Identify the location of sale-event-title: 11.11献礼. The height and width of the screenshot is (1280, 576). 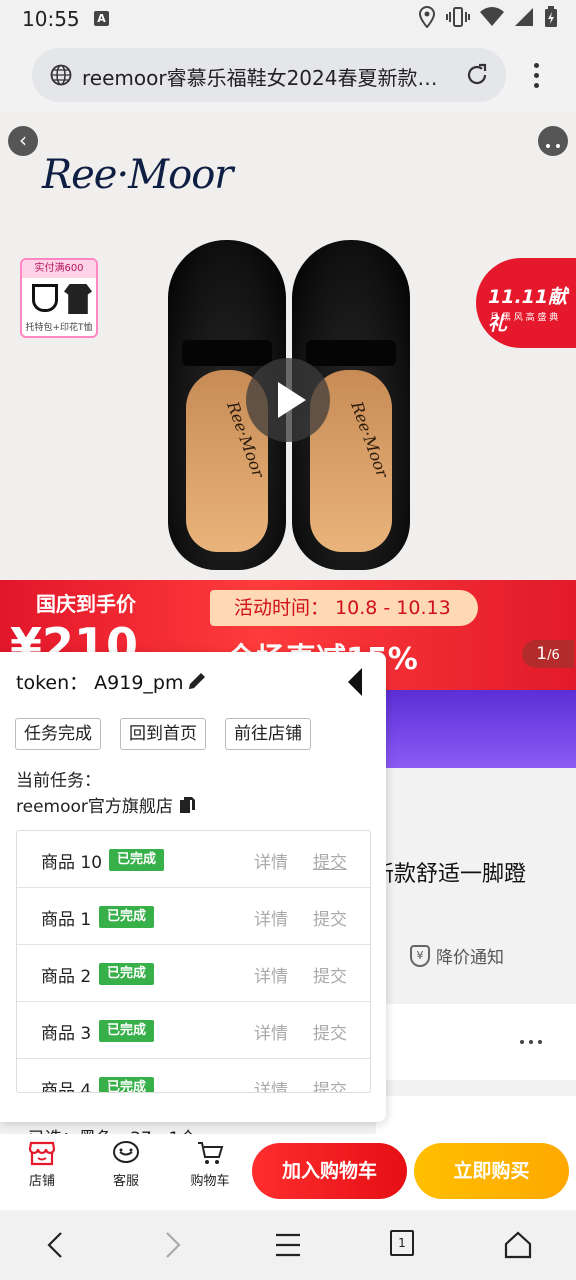
(528, 310).